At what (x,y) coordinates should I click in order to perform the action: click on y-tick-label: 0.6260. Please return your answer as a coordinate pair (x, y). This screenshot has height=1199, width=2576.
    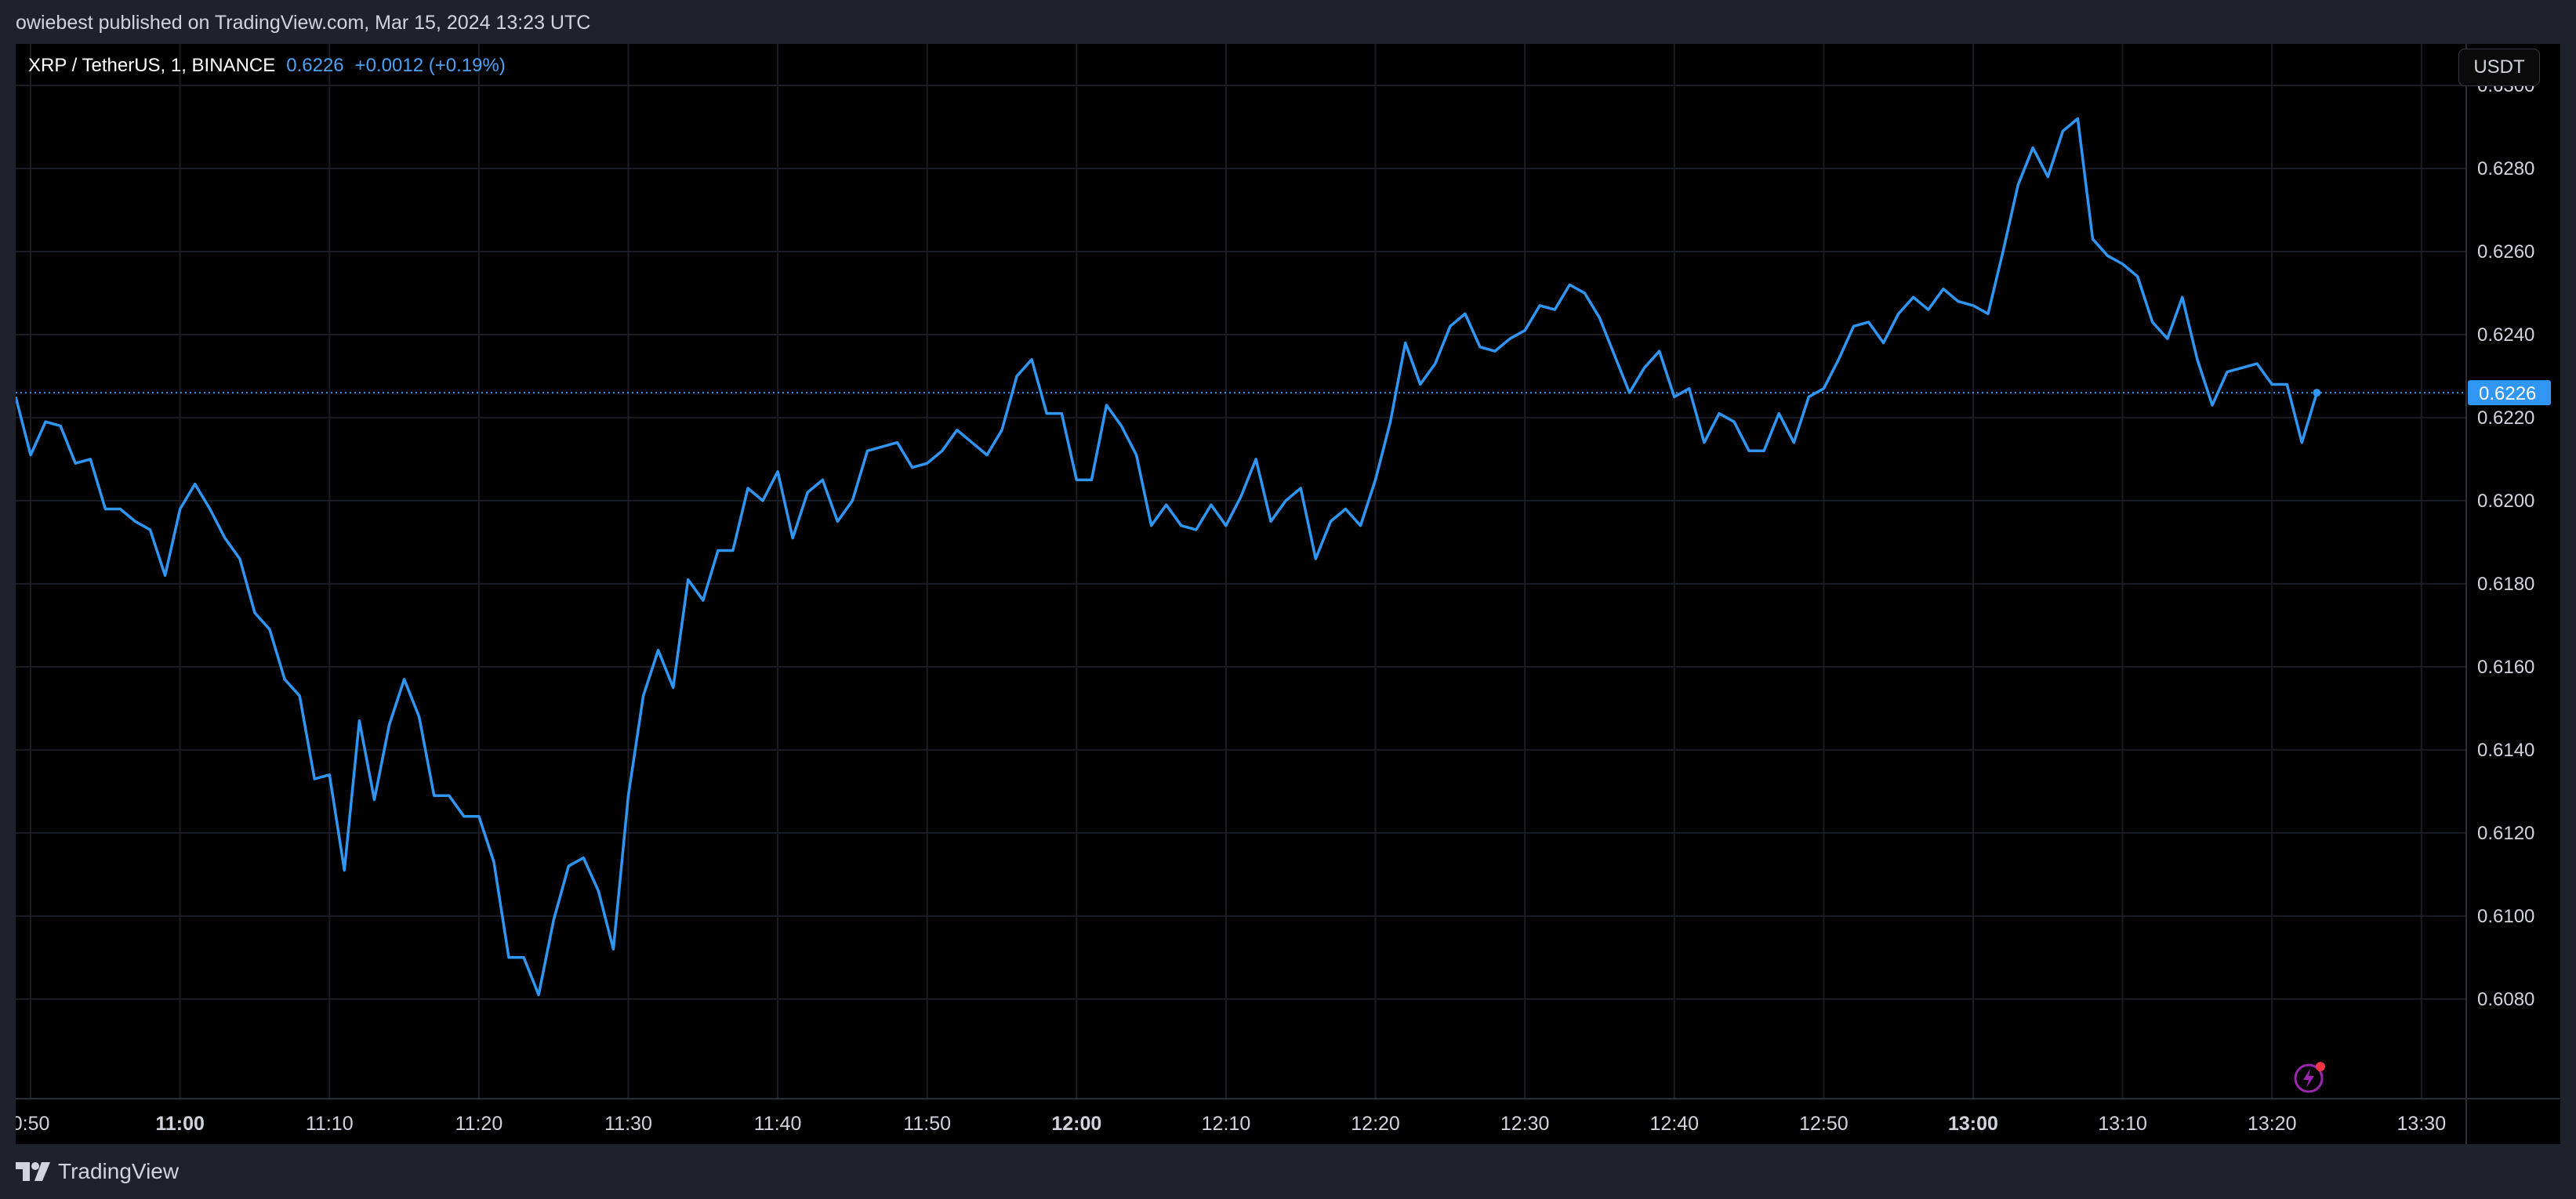
    Looking at the image, I should click on (2506, 252).